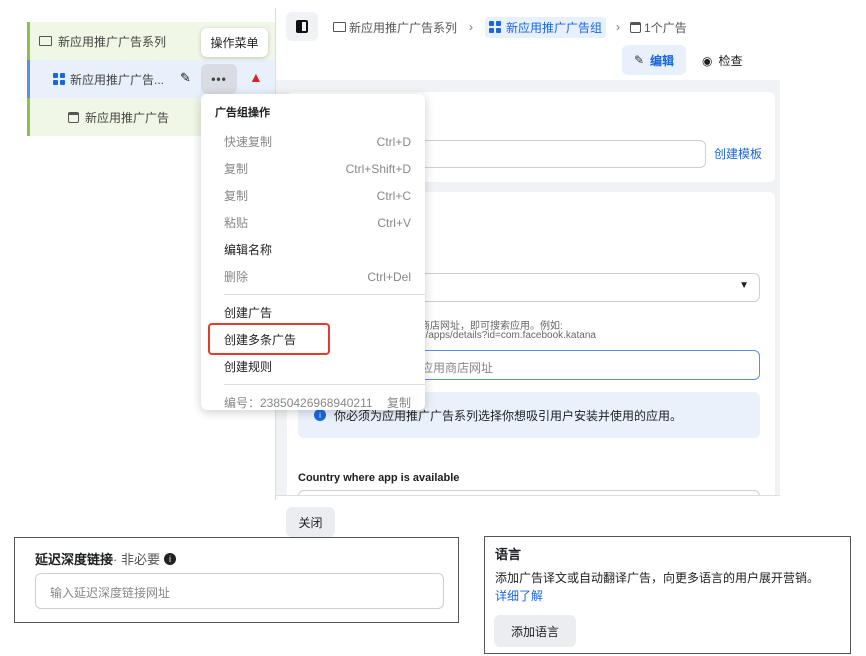  What do you see at coordinates (730, 61) in the screenshot?
I see `review-label: 检查` at bounding box center [730, 61].